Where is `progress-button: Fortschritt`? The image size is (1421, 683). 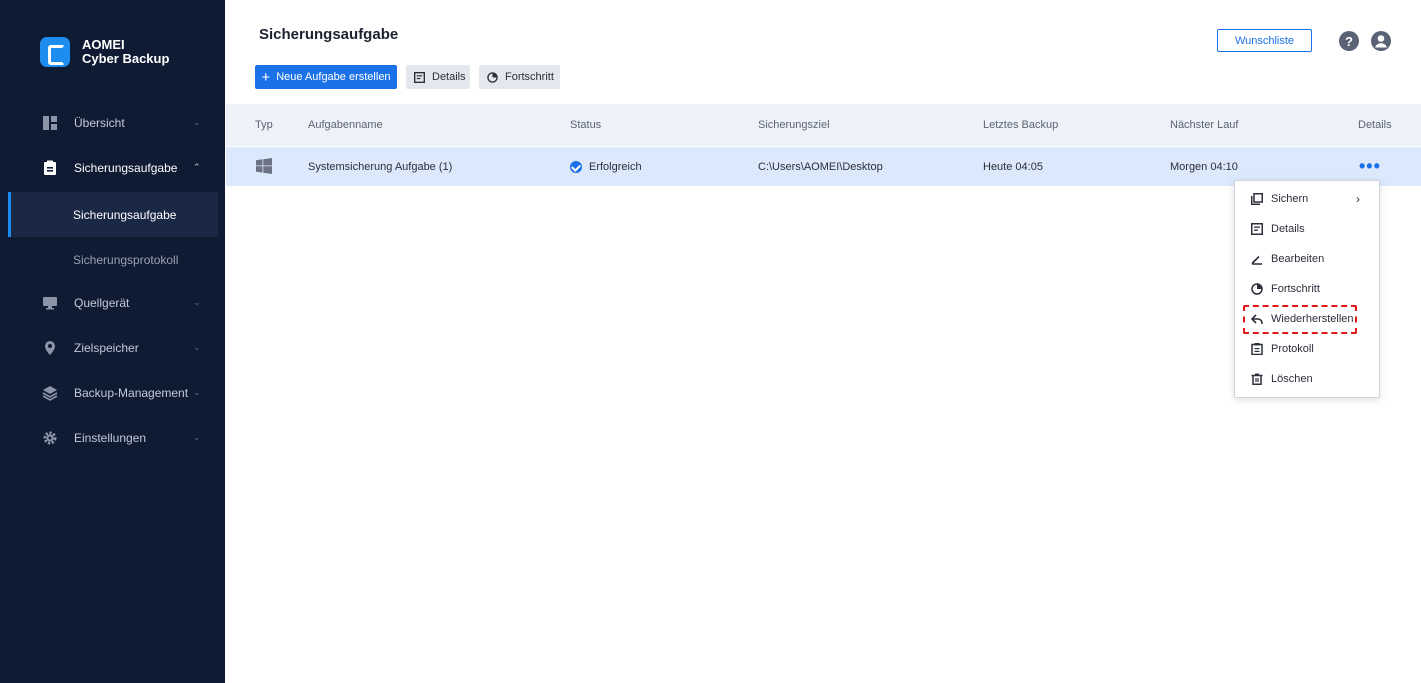
progress-button: Fortschritt is located at coordinates (519, 77).